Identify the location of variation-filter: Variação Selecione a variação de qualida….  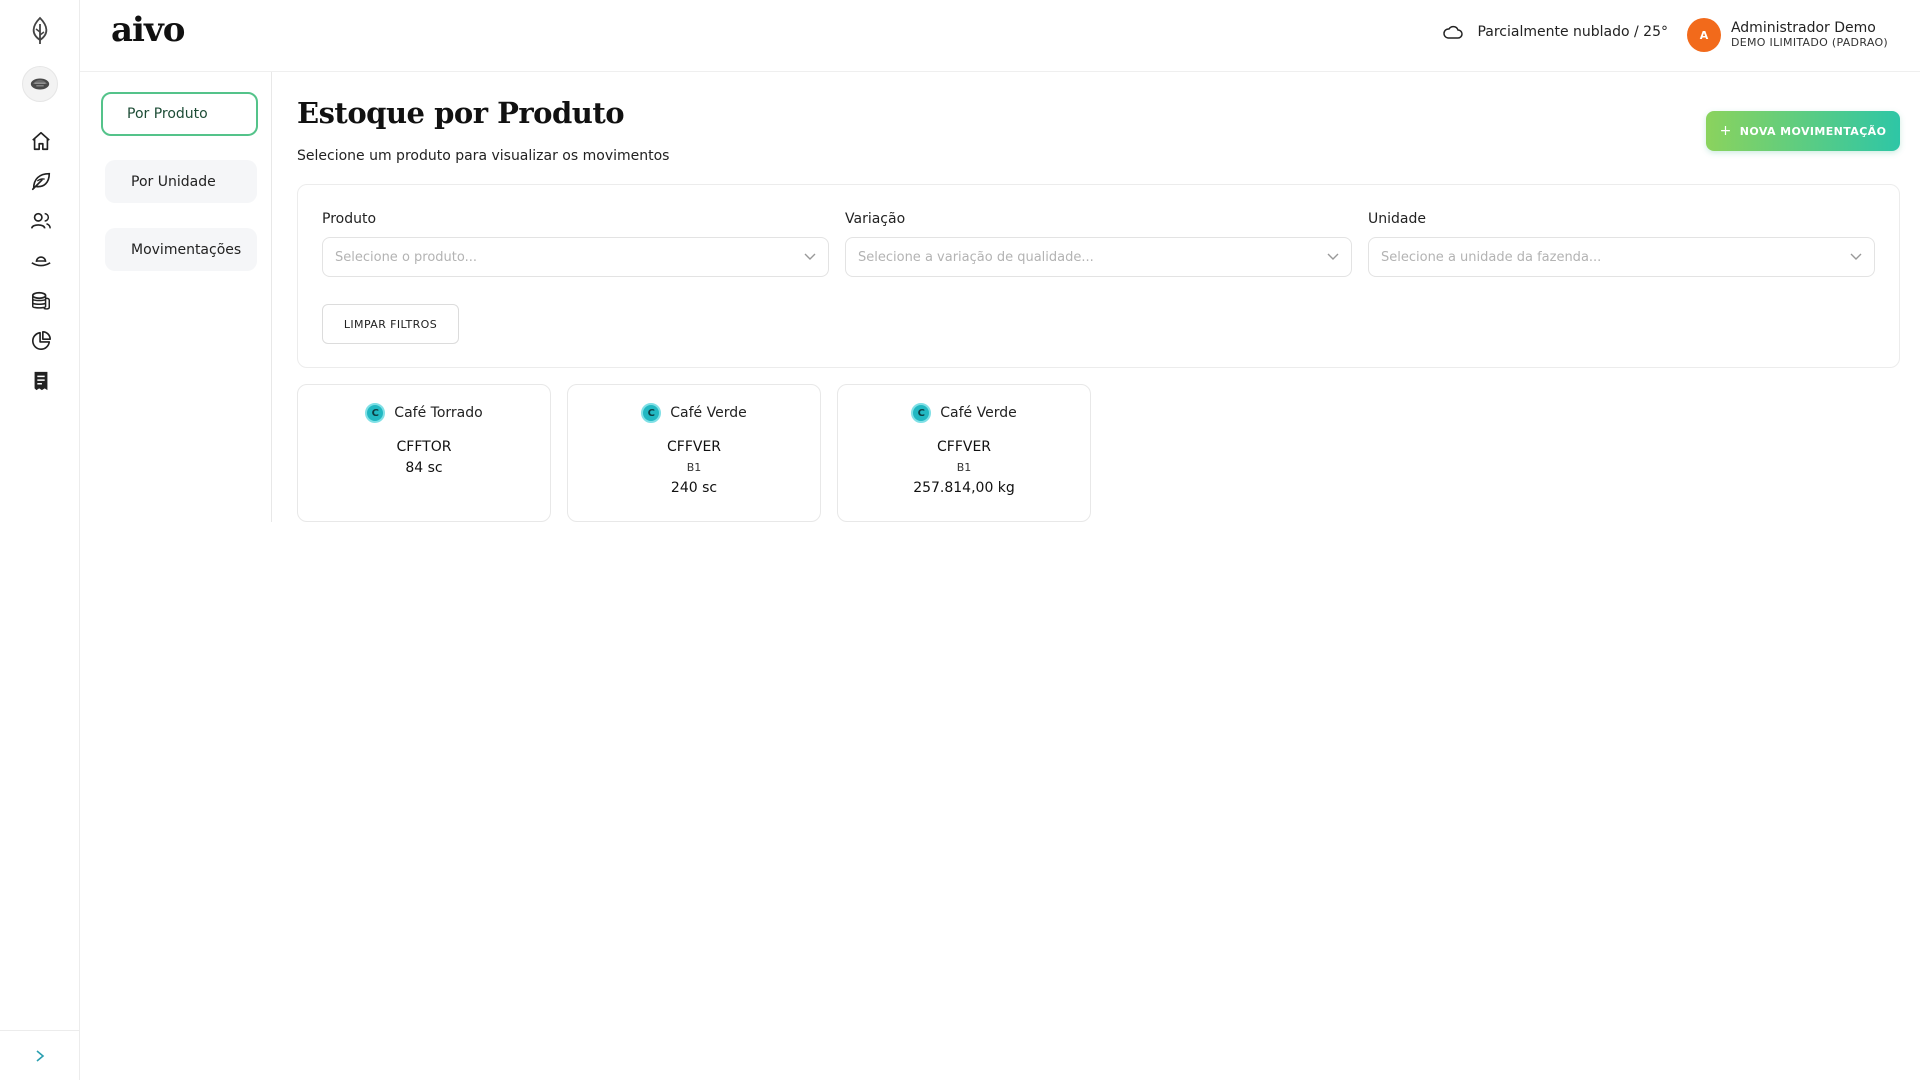
(1098, 244).